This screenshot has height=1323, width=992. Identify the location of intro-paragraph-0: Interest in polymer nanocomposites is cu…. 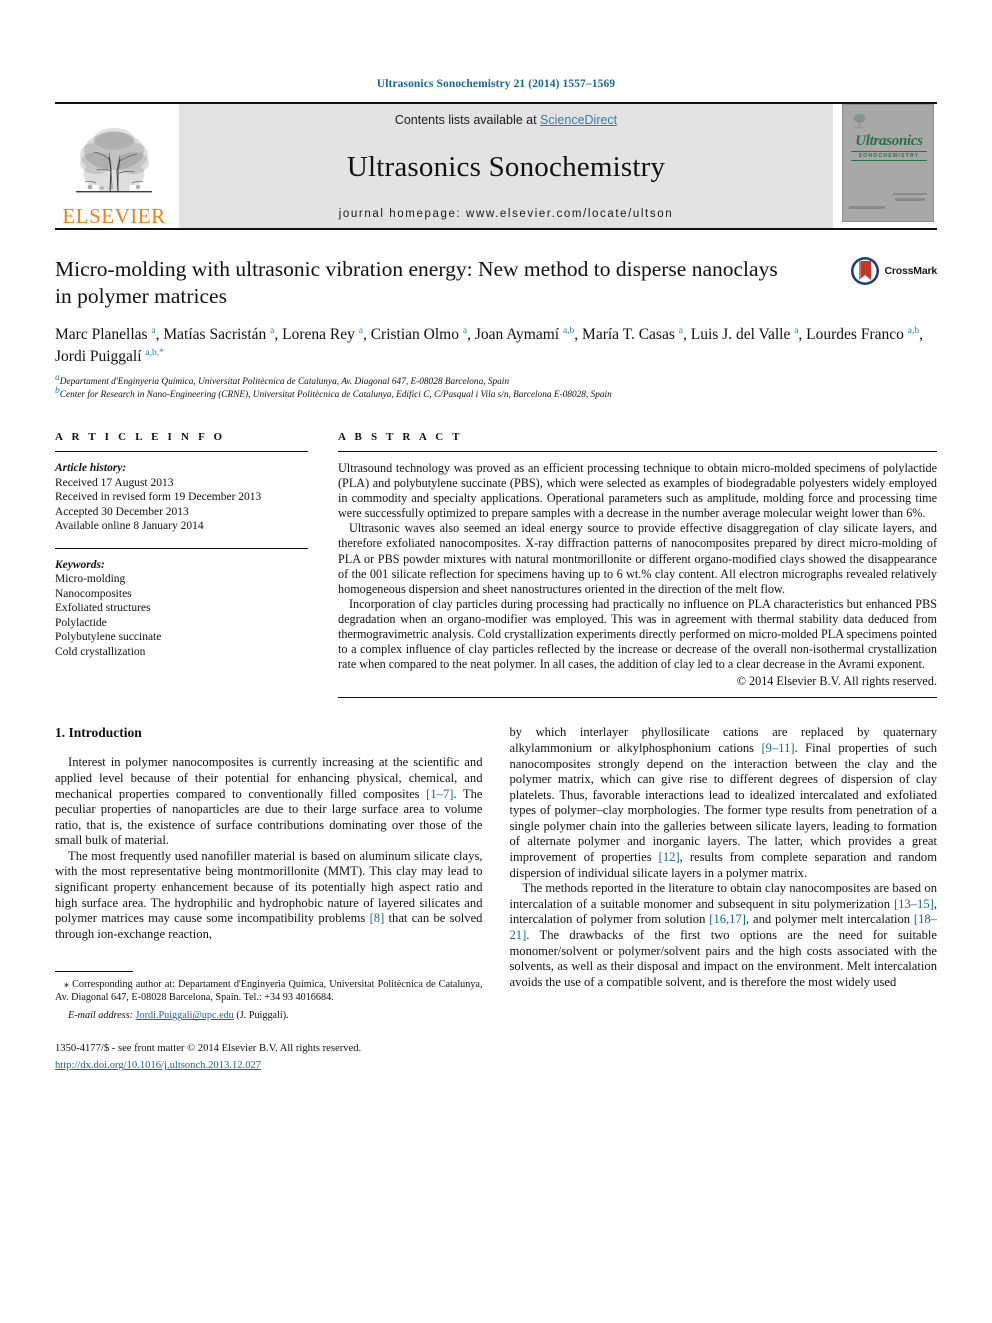
(269, 801).